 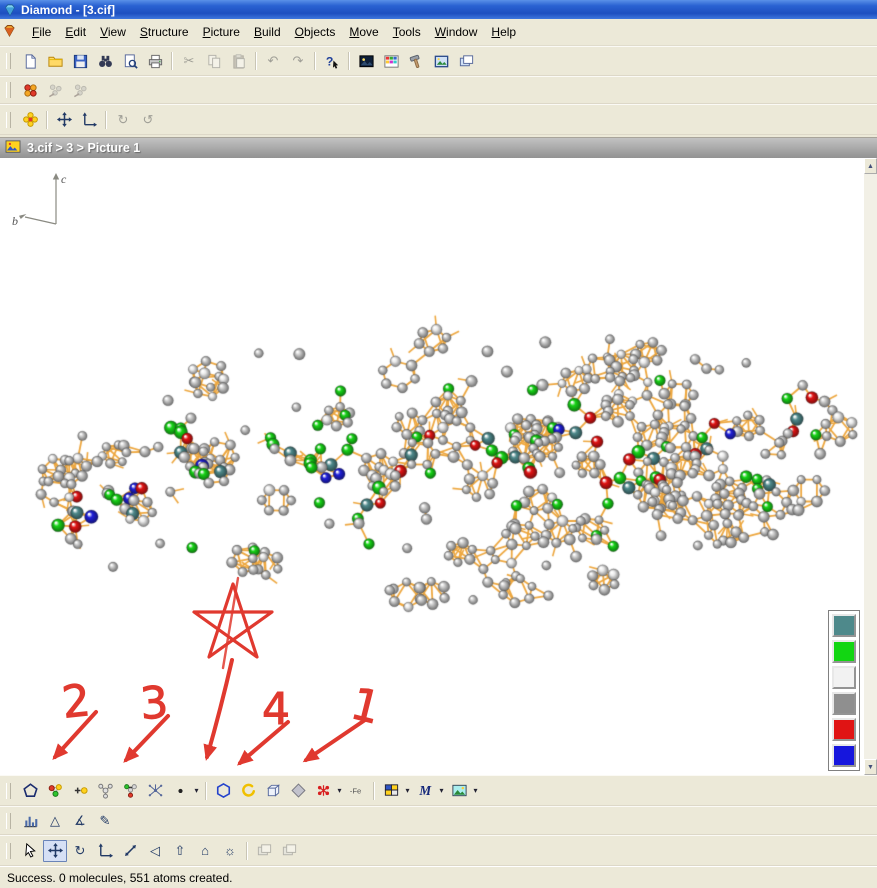 I want to click on picture-frame-button, so click(x=441, y=61).